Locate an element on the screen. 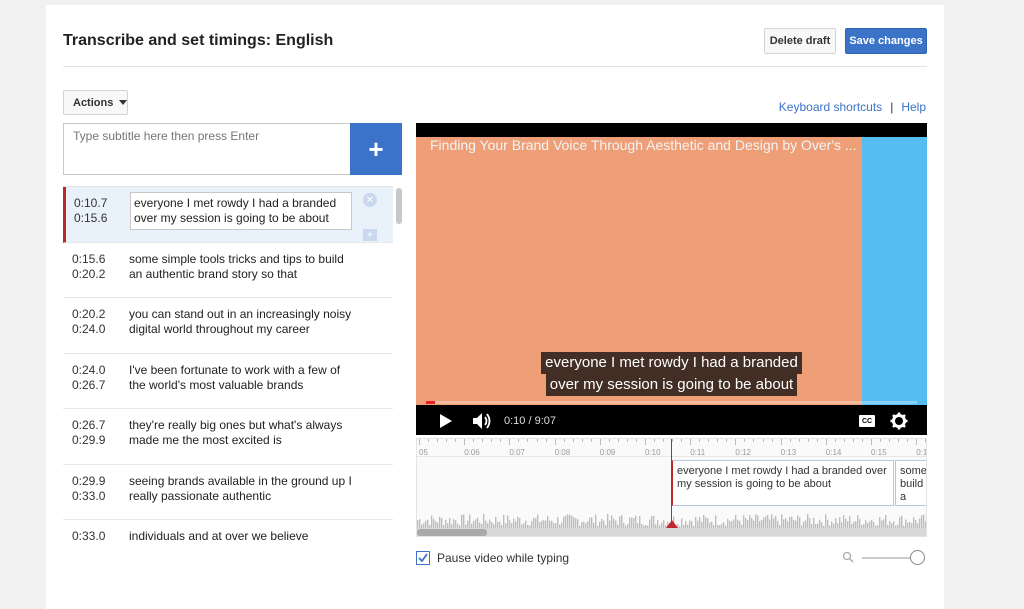 Image resolution: width=1024 pixels, height=609 pixels. timeline-tick-label: 0:06 is located at coordinates (472, 452).